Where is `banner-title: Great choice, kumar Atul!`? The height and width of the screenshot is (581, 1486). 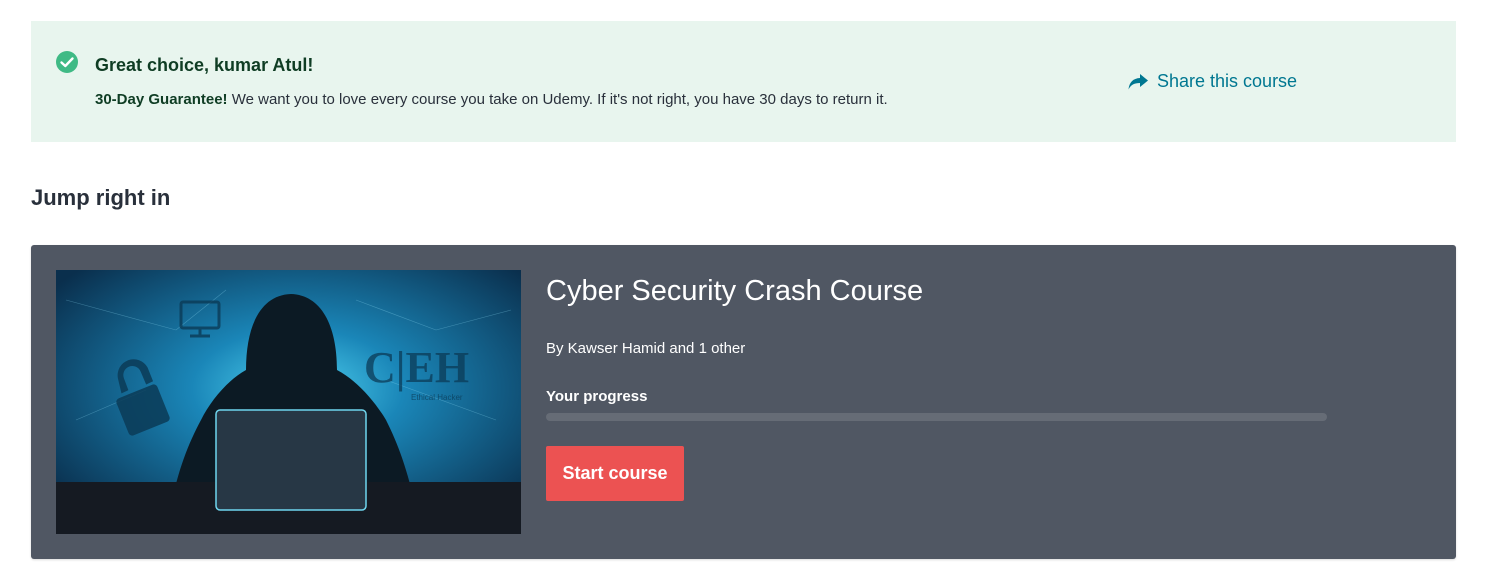 banner-title: Great choice, kumar Atul! is located at coordinates (204, 65).